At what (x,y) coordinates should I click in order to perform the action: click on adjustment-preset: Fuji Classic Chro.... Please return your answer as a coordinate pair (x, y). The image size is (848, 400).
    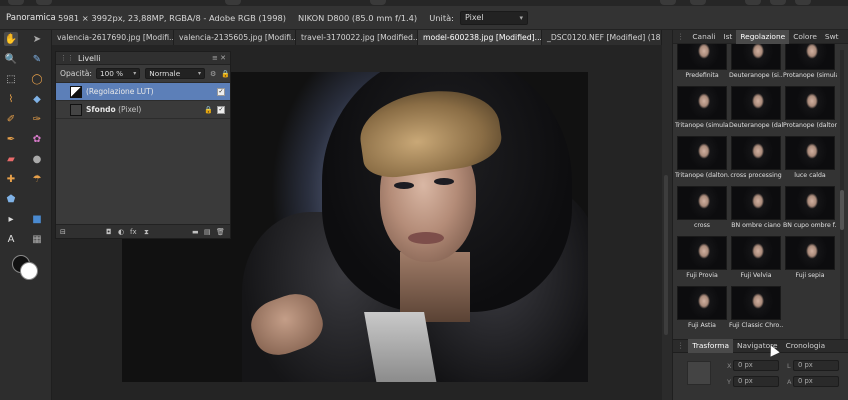
    Looking at the image, I should click on (756, 311).